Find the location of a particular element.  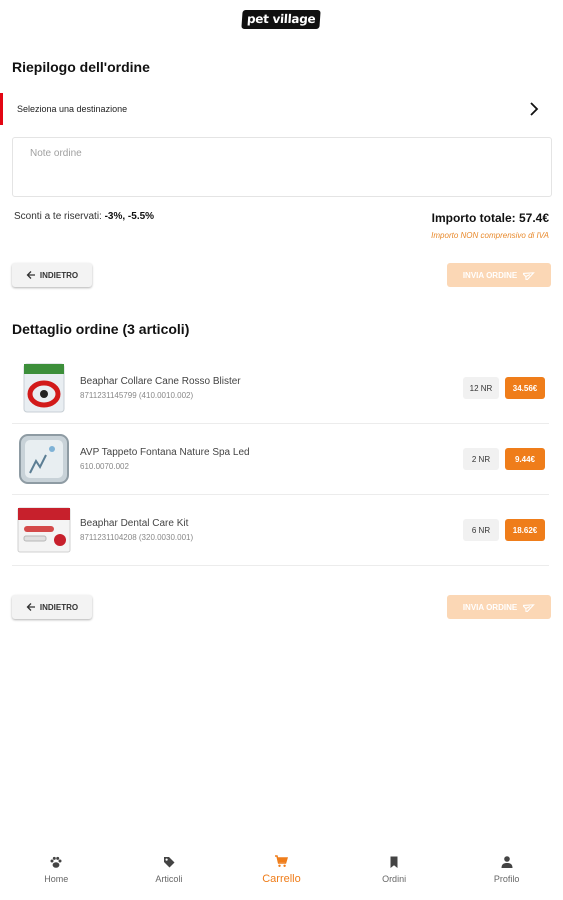

pet-village-logo: pet village is located at coordinates (281, 19).